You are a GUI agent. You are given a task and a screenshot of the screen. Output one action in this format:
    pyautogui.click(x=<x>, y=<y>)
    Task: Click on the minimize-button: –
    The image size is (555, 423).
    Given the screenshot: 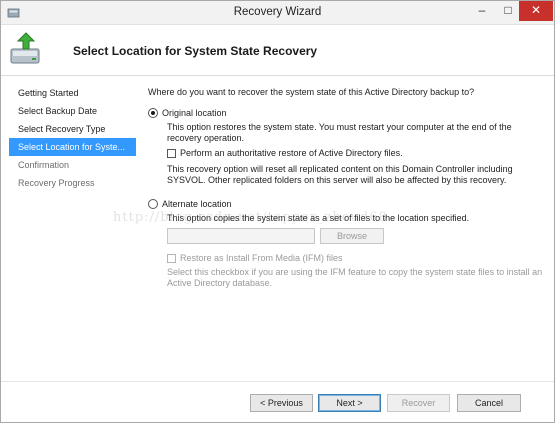 What is the action you would take?
    pyautogui.click(x=482, y=11)
    